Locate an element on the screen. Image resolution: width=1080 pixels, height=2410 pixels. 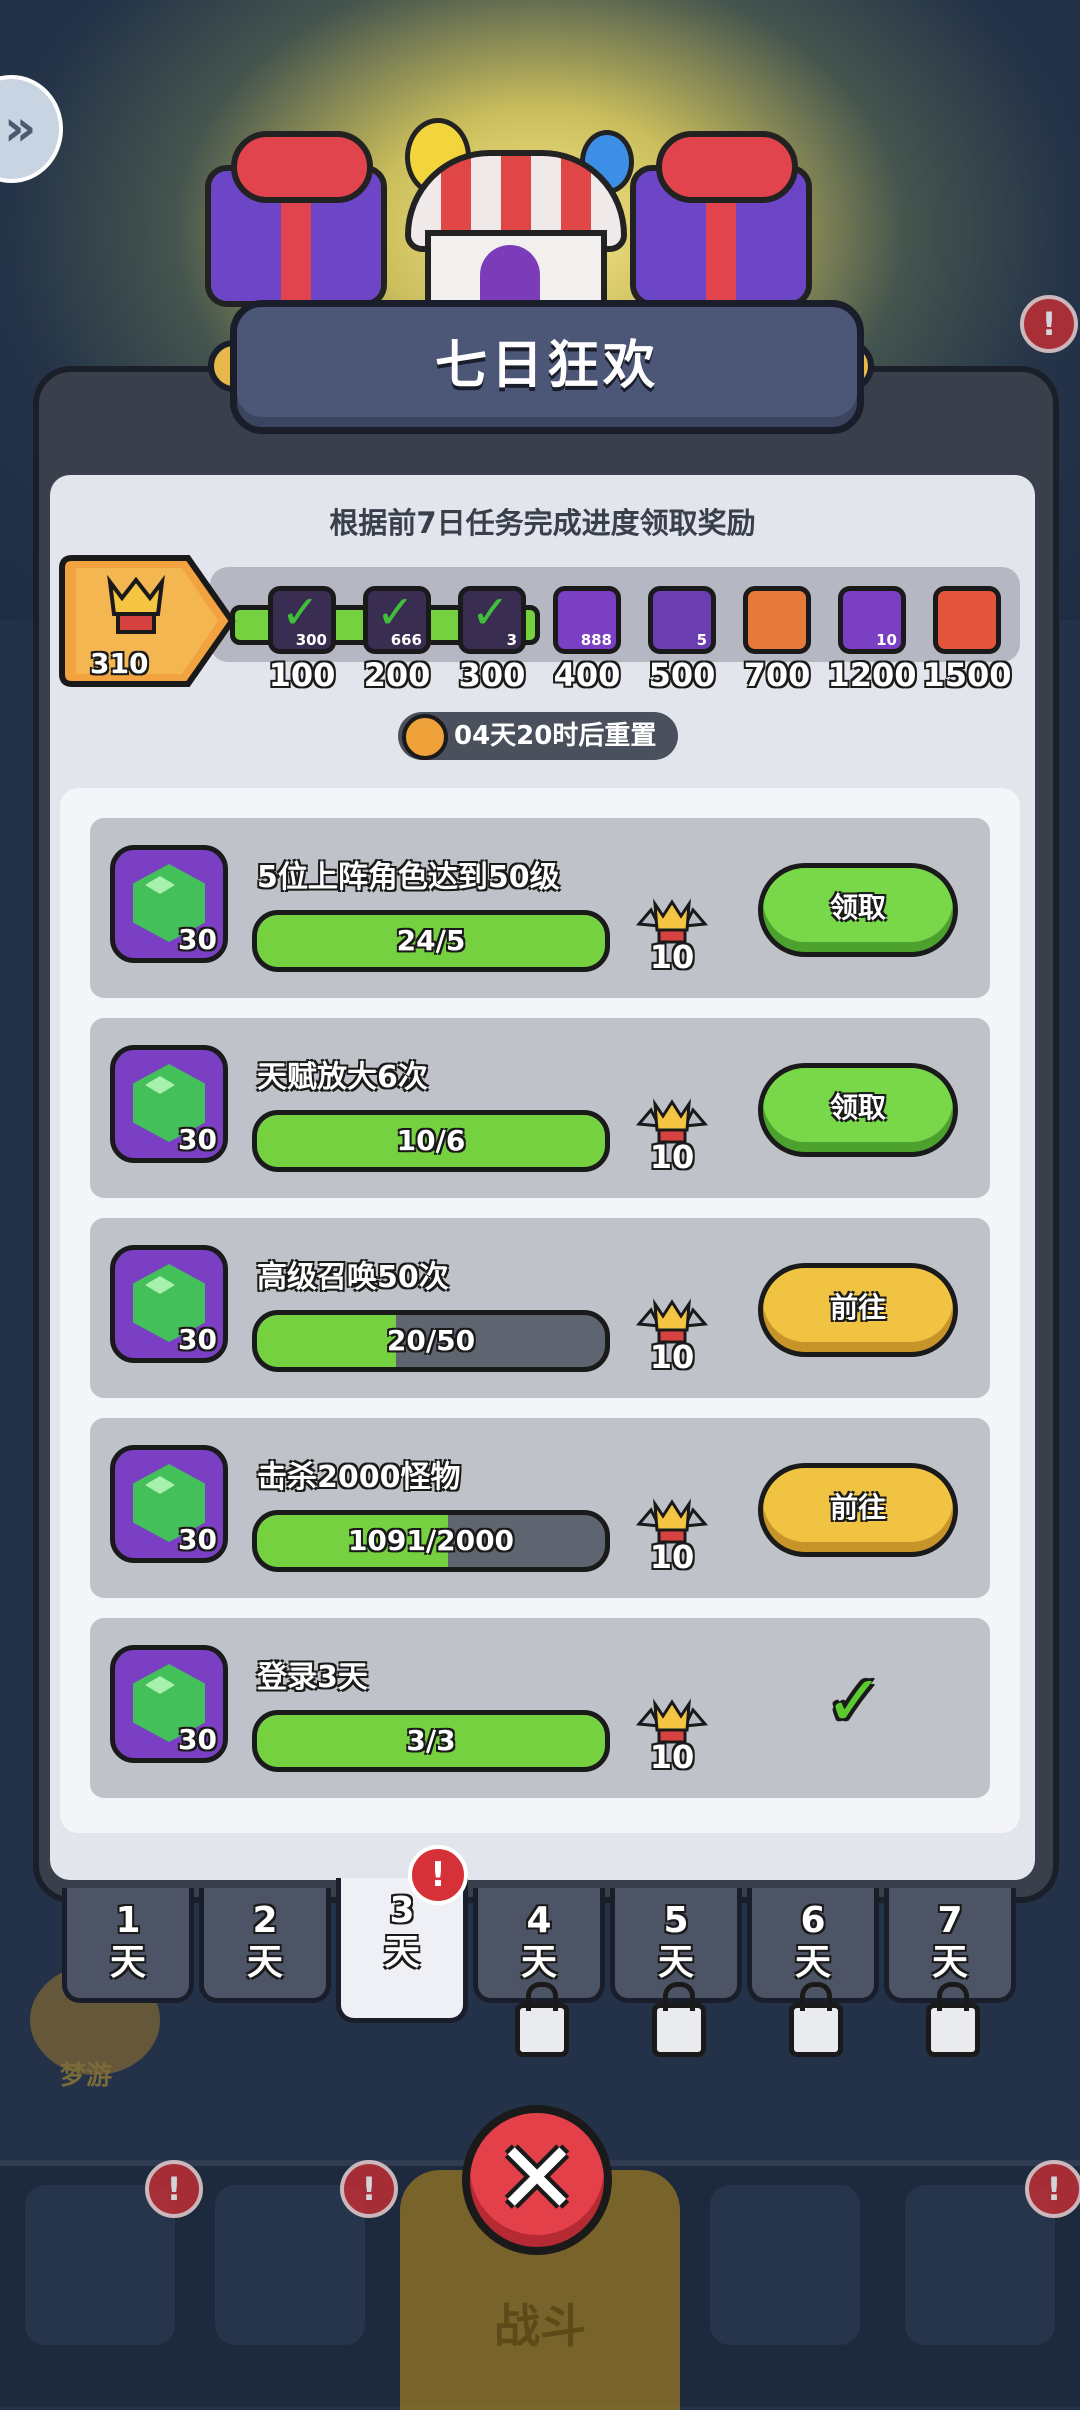
nav-battle-label: 战斗 is located at coordinates (540, 2326).